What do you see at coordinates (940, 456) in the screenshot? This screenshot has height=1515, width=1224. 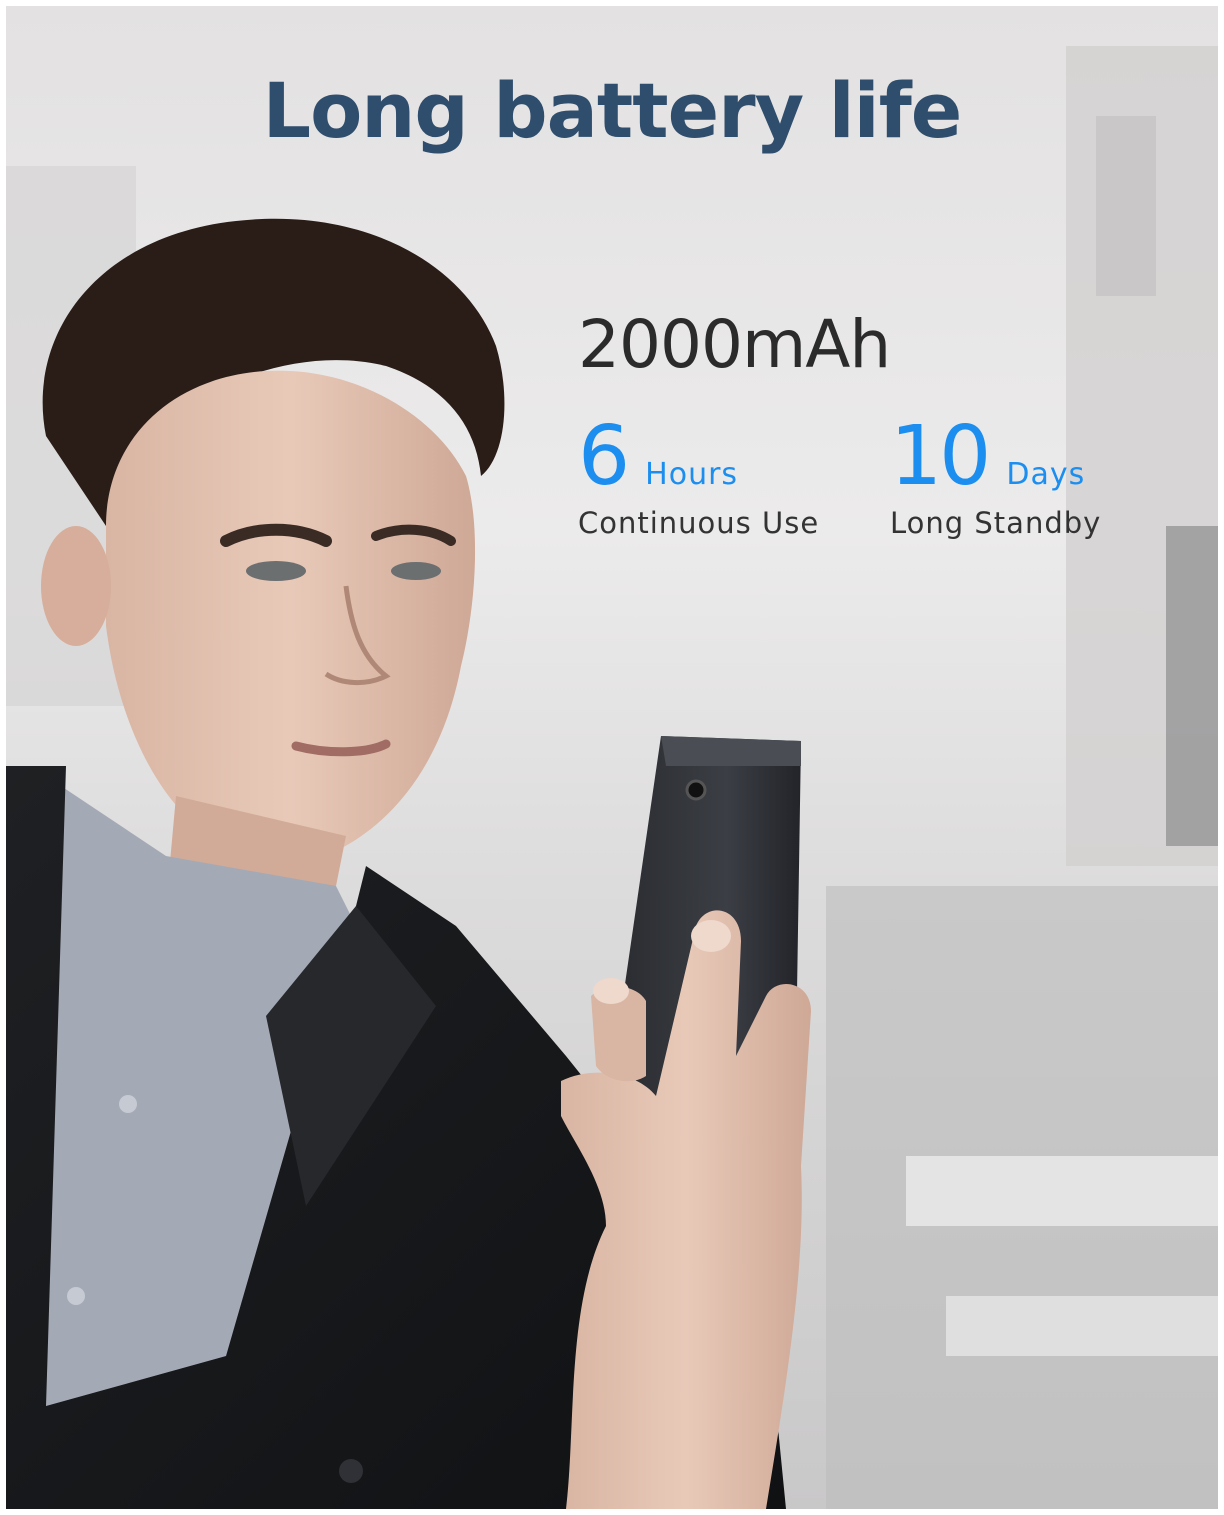 I see `stat-number: 10` at bounding box center [940, 456].